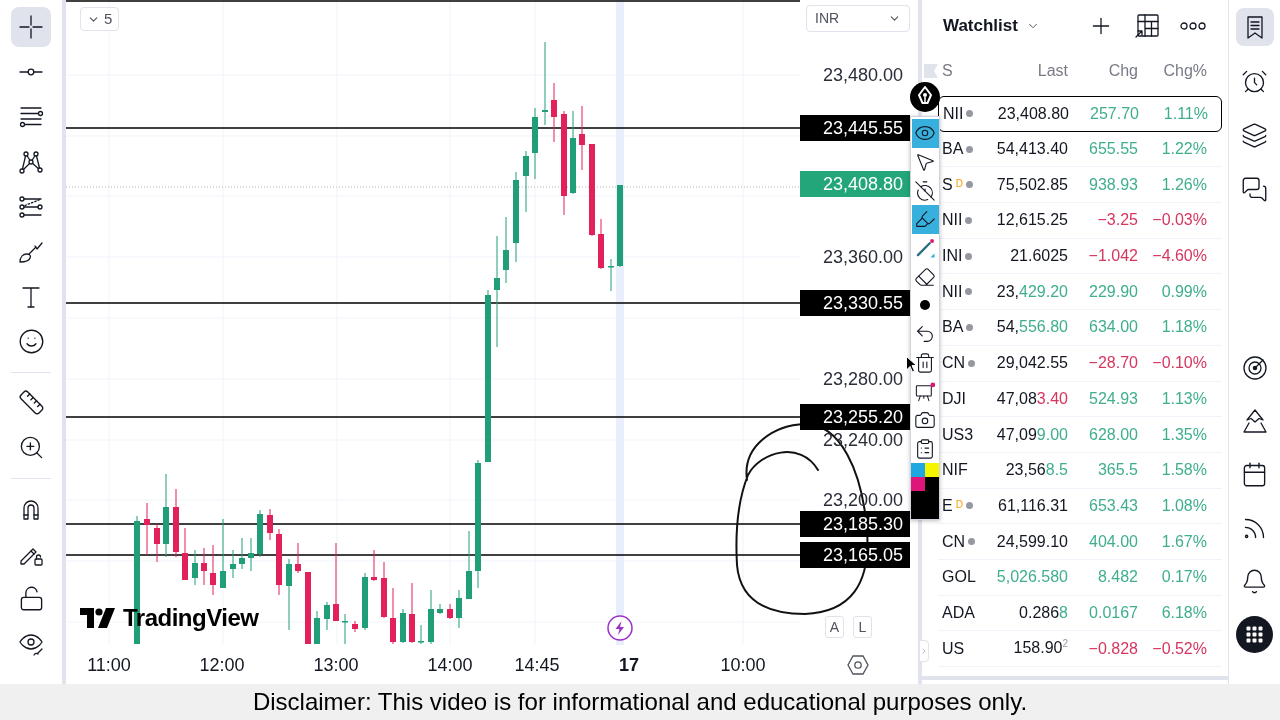 The width and height of the screenshot is (1280, 720). I want to click on trend-line-icon, so click(31, 71).